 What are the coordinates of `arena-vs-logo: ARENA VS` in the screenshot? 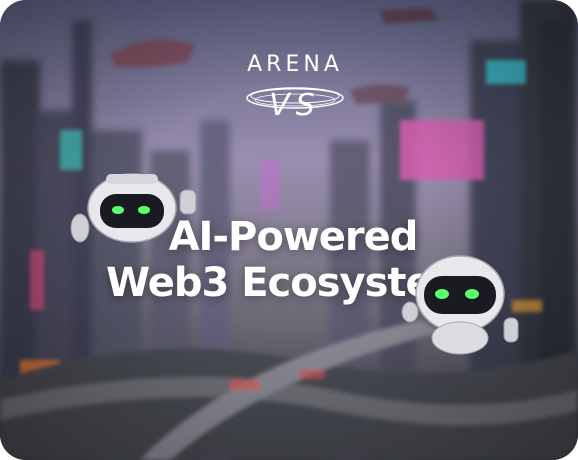 It's located at (295, 92).